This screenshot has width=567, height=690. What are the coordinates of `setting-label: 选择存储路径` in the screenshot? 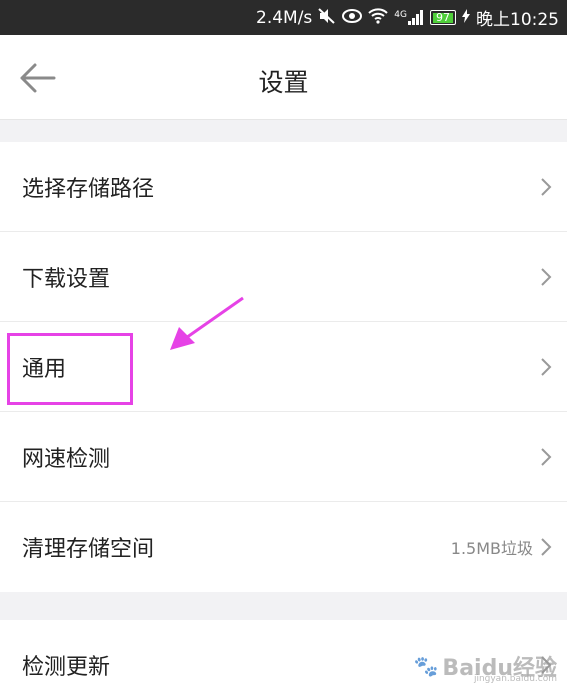 It's located at (88, 189).